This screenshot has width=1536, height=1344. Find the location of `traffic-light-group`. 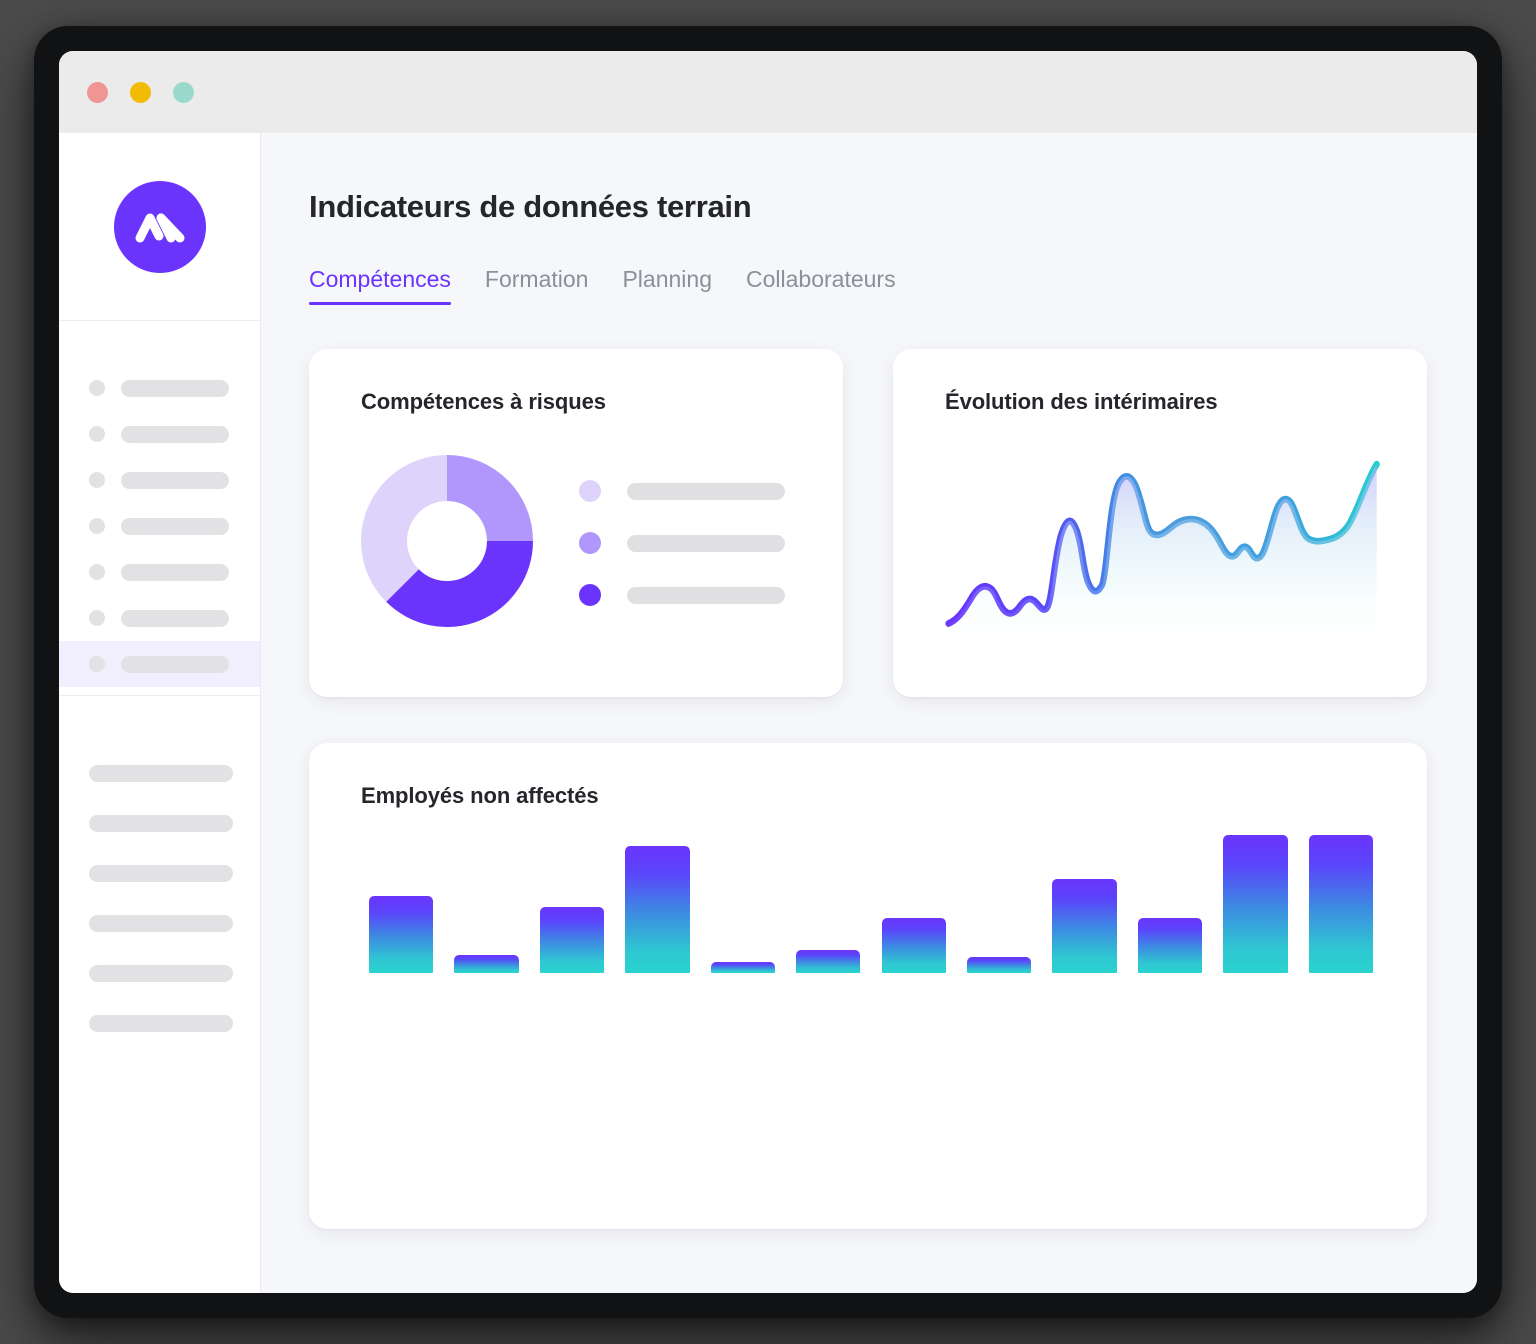

traffic-light-group is located at coordinates (140, 92).